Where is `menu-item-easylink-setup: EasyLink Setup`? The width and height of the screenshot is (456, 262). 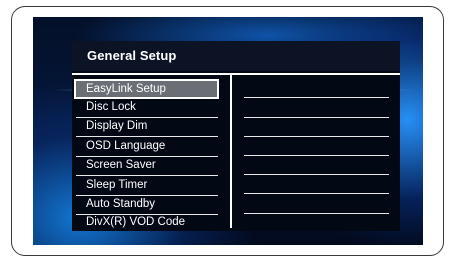 menu-item-easylink-setup: EasyLink Setup is located at coordinates (146, 89).